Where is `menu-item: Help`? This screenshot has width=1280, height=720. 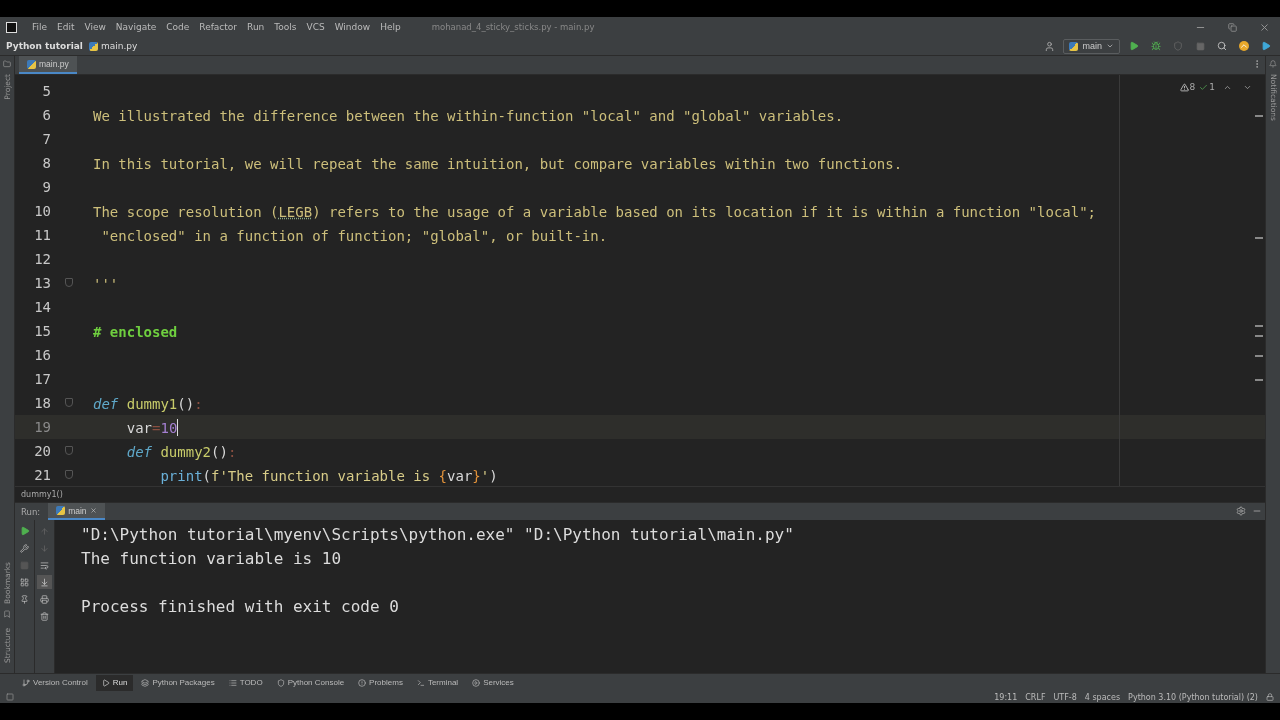
menu-item: Help is located at coordinates (390, 27).